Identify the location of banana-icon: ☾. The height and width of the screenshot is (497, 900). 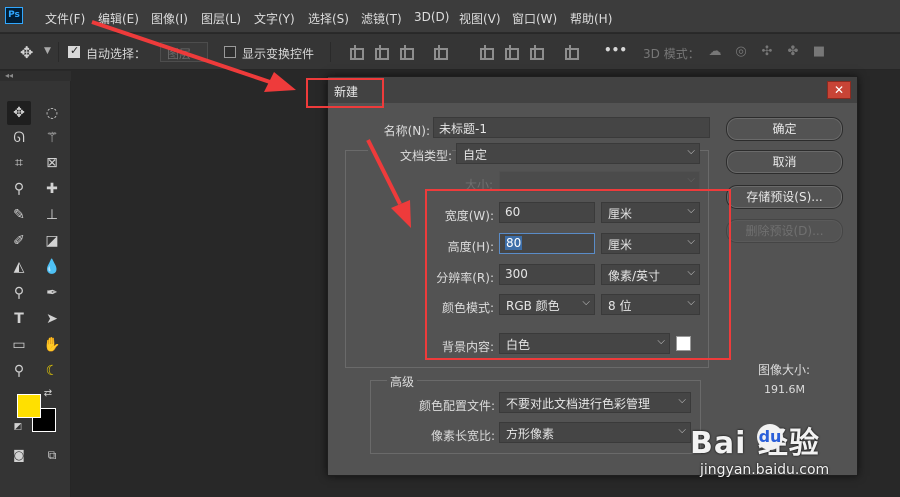
(52, 371).